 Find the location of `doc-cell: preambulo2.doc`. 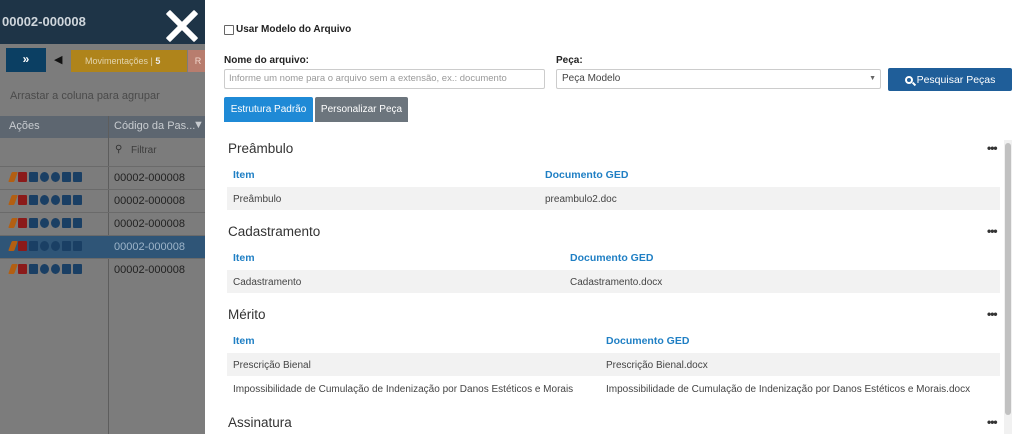

doc-cell: preambulo2.doc is located at coordinates (581, 199).